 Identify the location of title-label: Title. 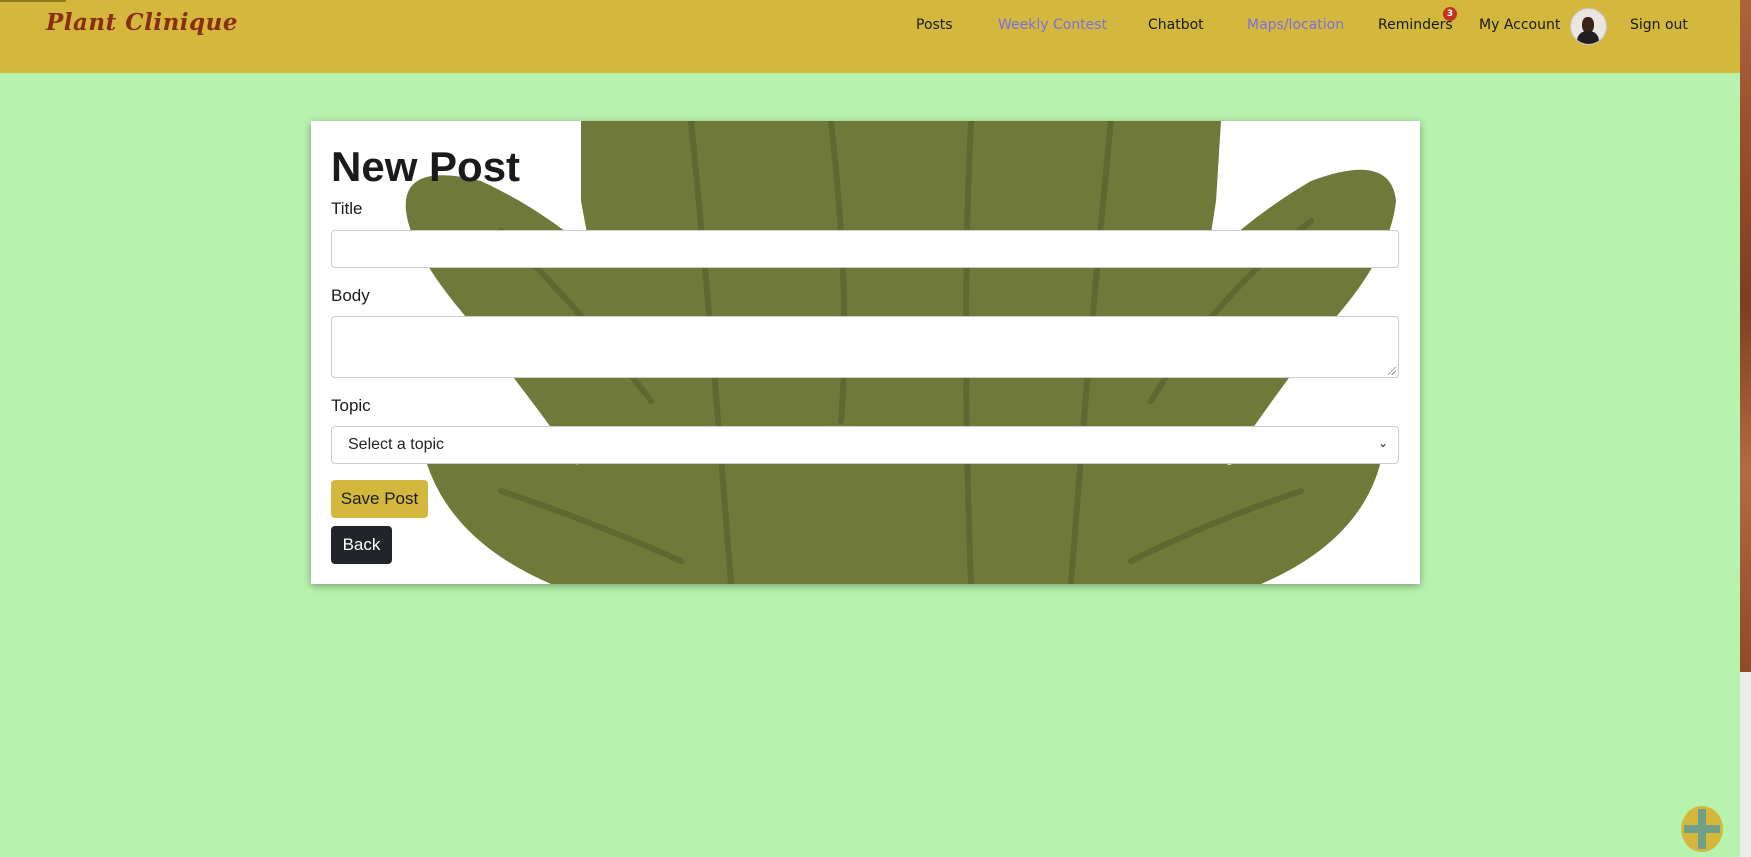
(347, 208).